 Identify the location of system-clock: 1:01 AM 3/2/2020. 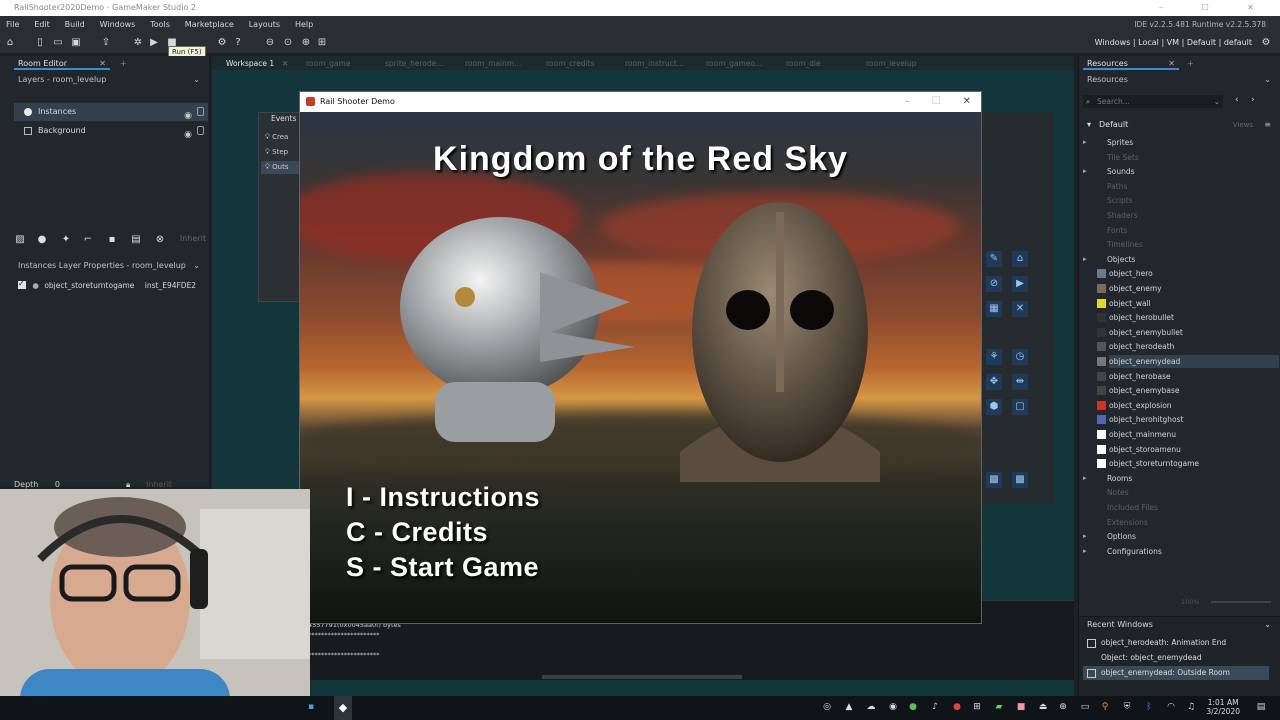
(1223, 707).